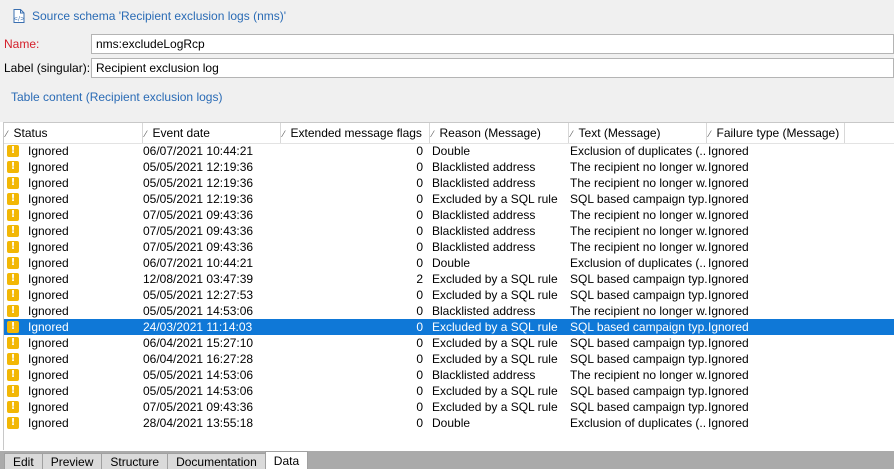 The width and height of the screenshot is (894, 470). What do you see at coordinates (638, 133) in the screenshot?
I see `column-header-text: ⁄ Text (Message)` at bounding box center [638, 133].